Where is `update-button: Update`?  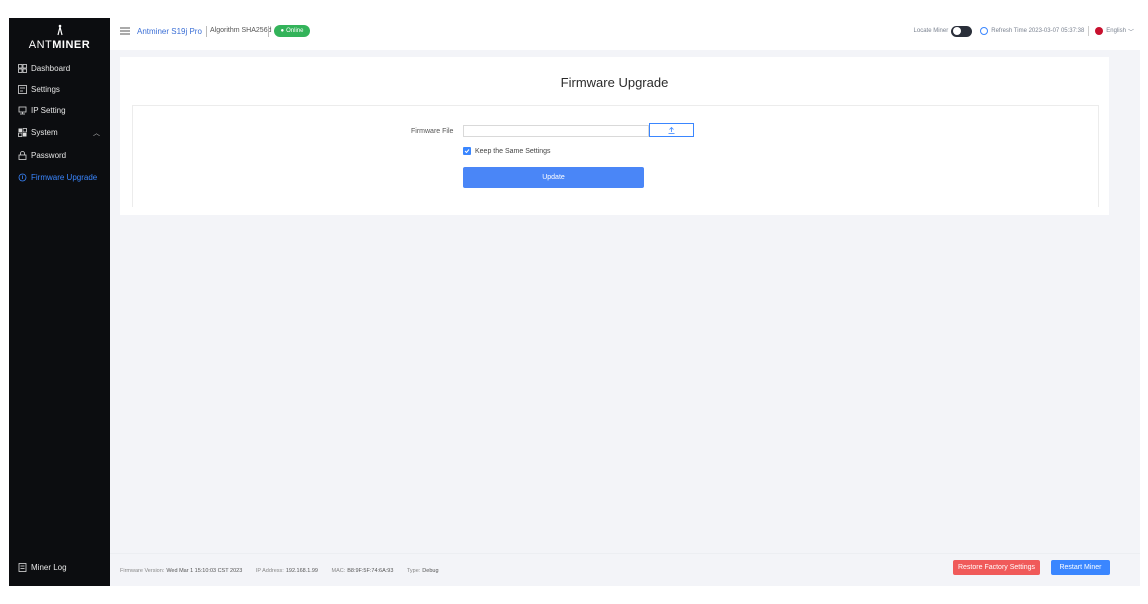
update-button: Update is located at coordinates (553, 177).